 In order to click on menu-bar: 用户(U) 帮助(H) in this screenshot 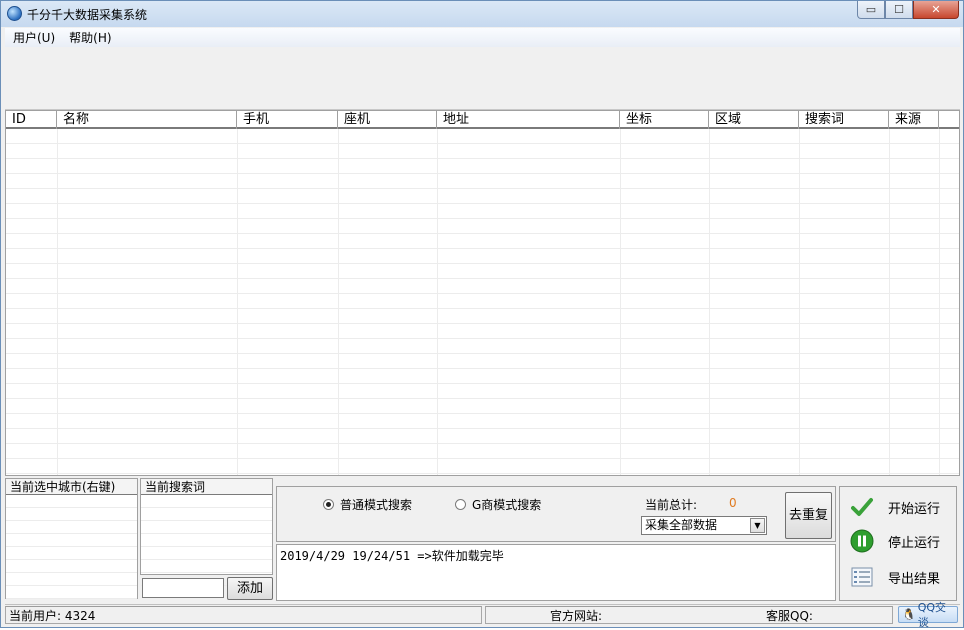, I will do `click(482, 37)`.